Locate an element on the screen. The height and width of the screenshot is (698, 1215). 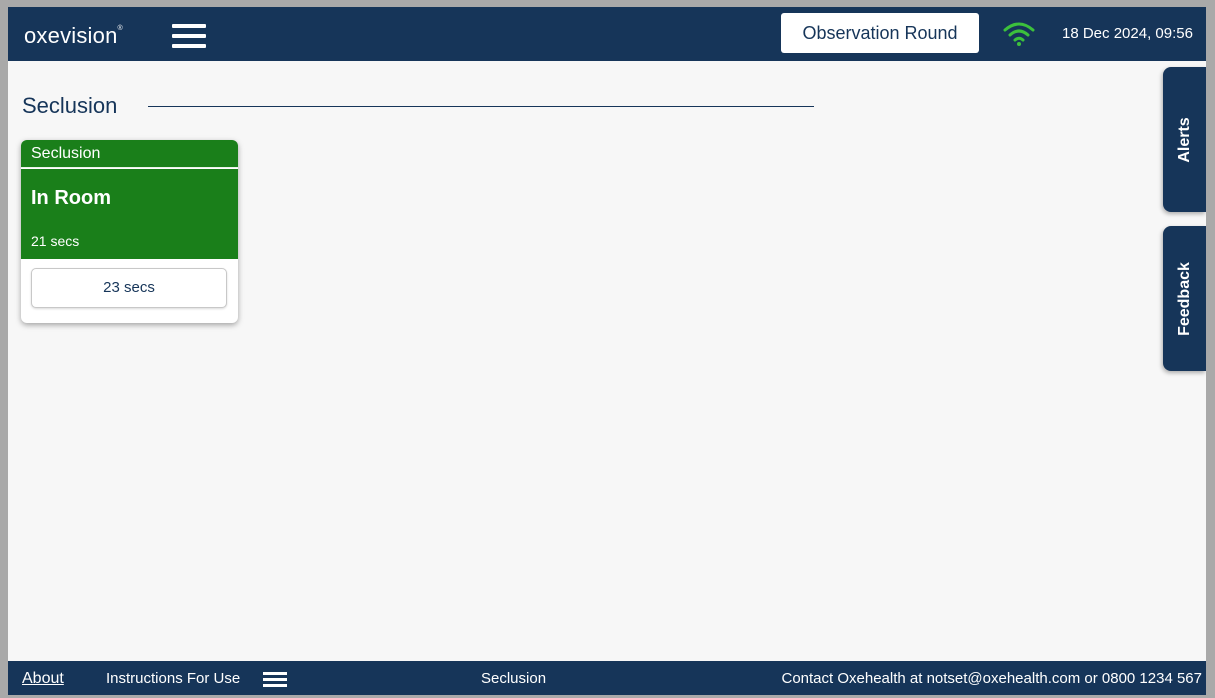
logo-registered-mark: ® is located at coordinates (120, 28).